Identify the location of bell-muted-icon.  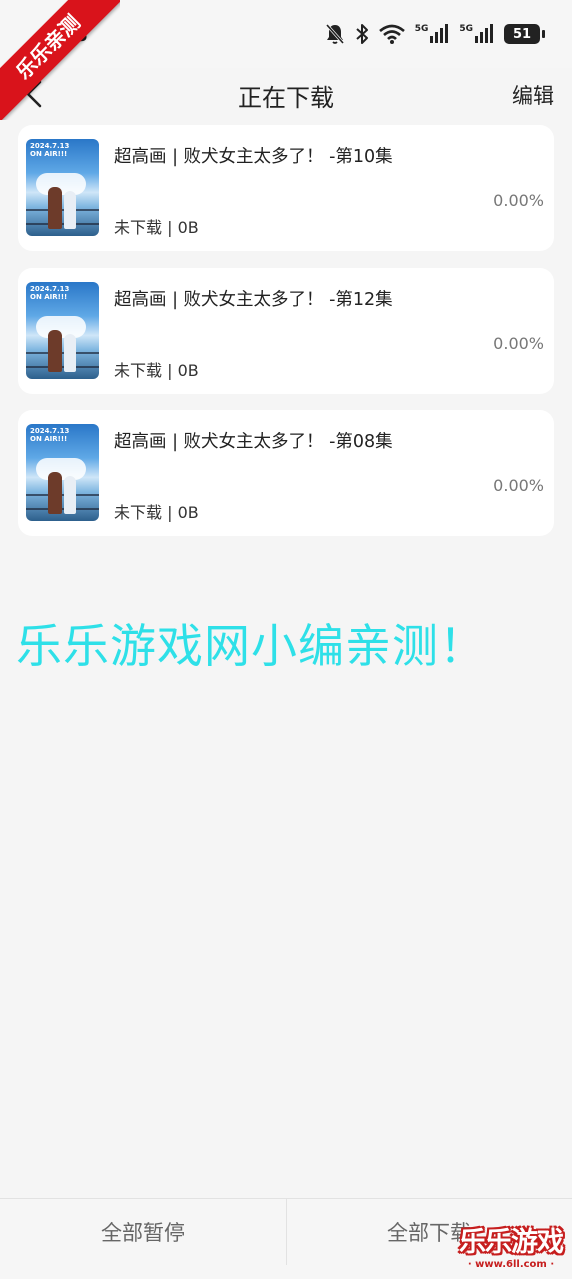
(335, 34).